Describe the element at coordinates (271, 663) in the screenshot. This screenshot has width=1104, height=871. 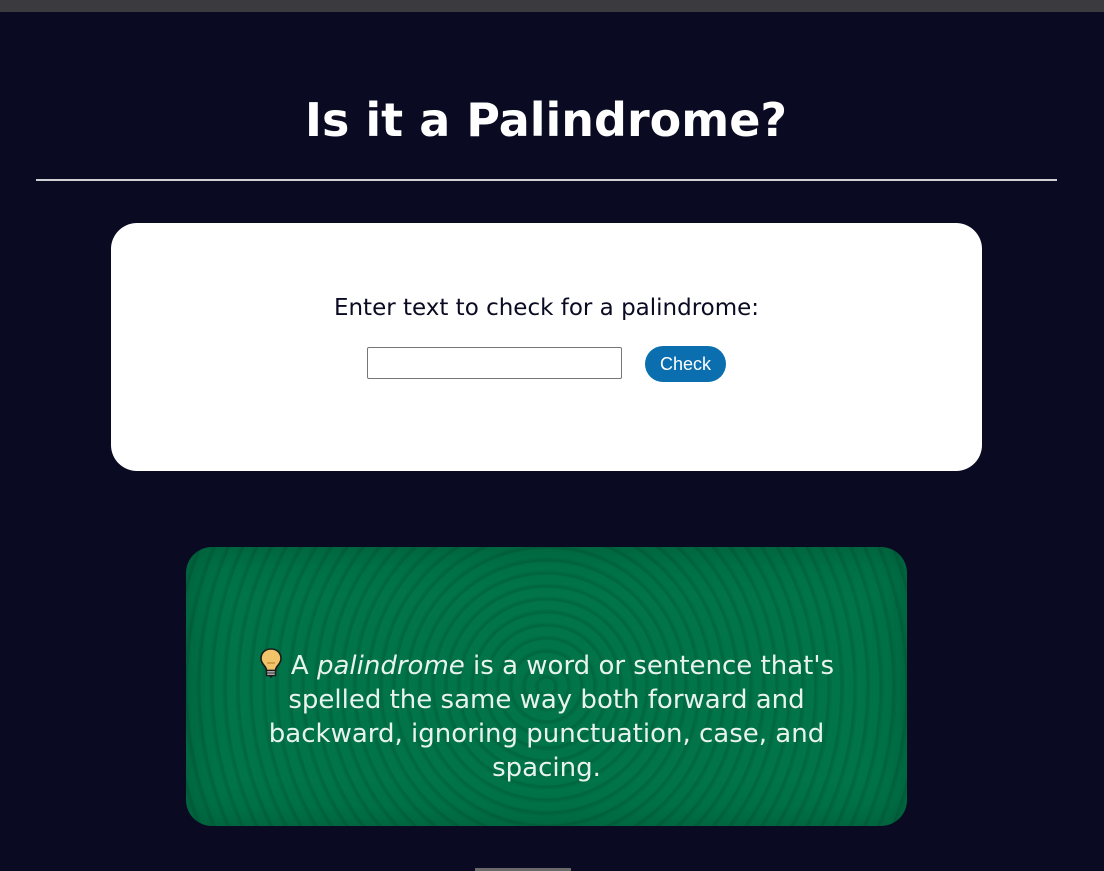
I see `lightbulb-icon` at that location.